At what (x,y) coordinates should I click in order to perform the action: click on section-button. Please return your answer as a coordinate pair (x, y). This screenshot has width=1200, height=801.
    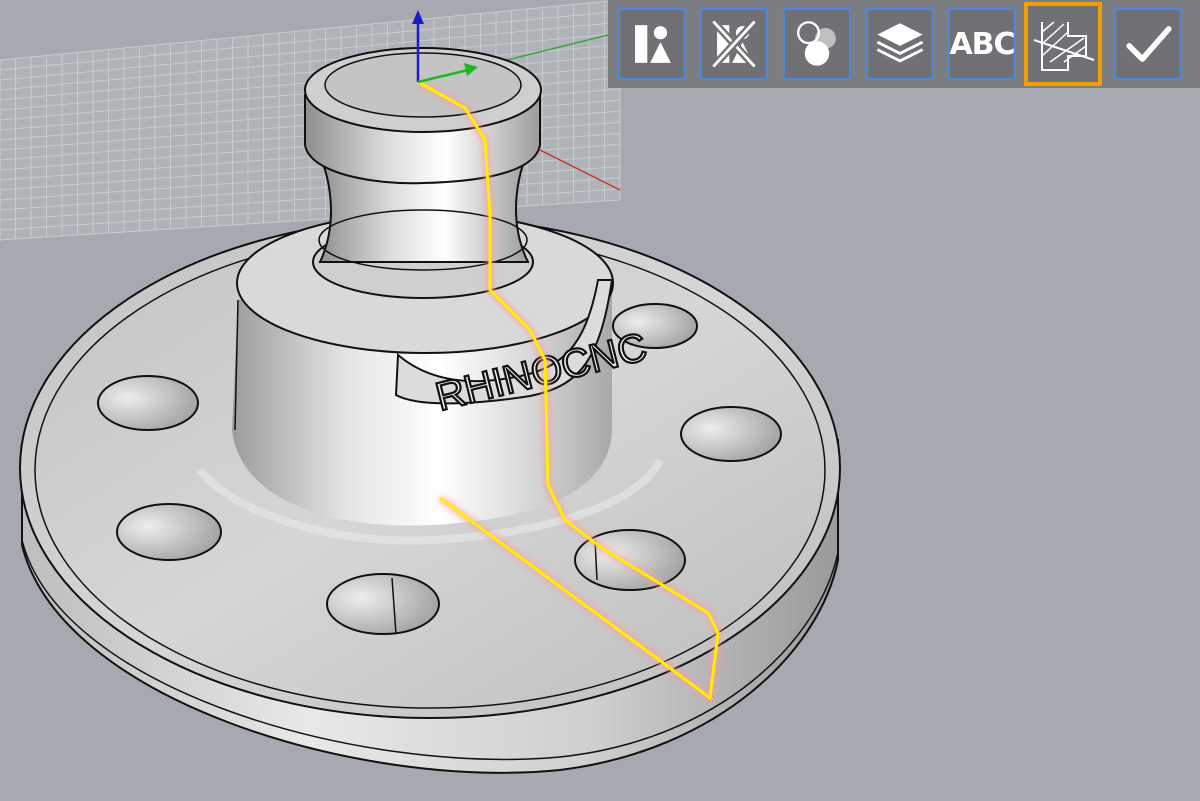
    Looking at the image, I should click on (1063, 44).